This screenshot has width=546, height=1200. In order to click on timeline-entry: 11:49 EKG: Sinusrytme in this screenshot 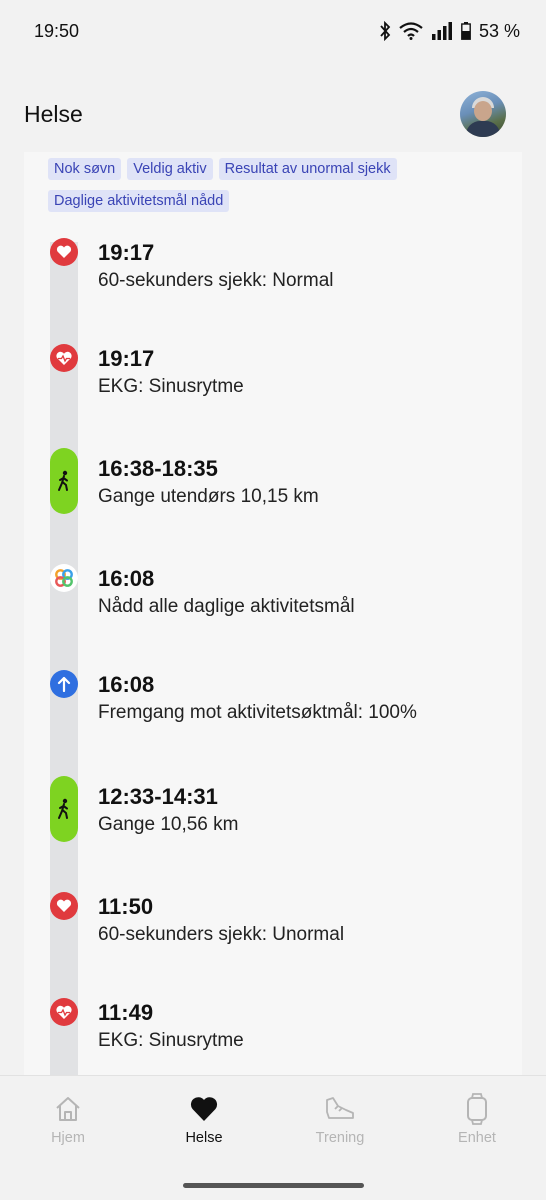, I will do `click(273, 1036)`.